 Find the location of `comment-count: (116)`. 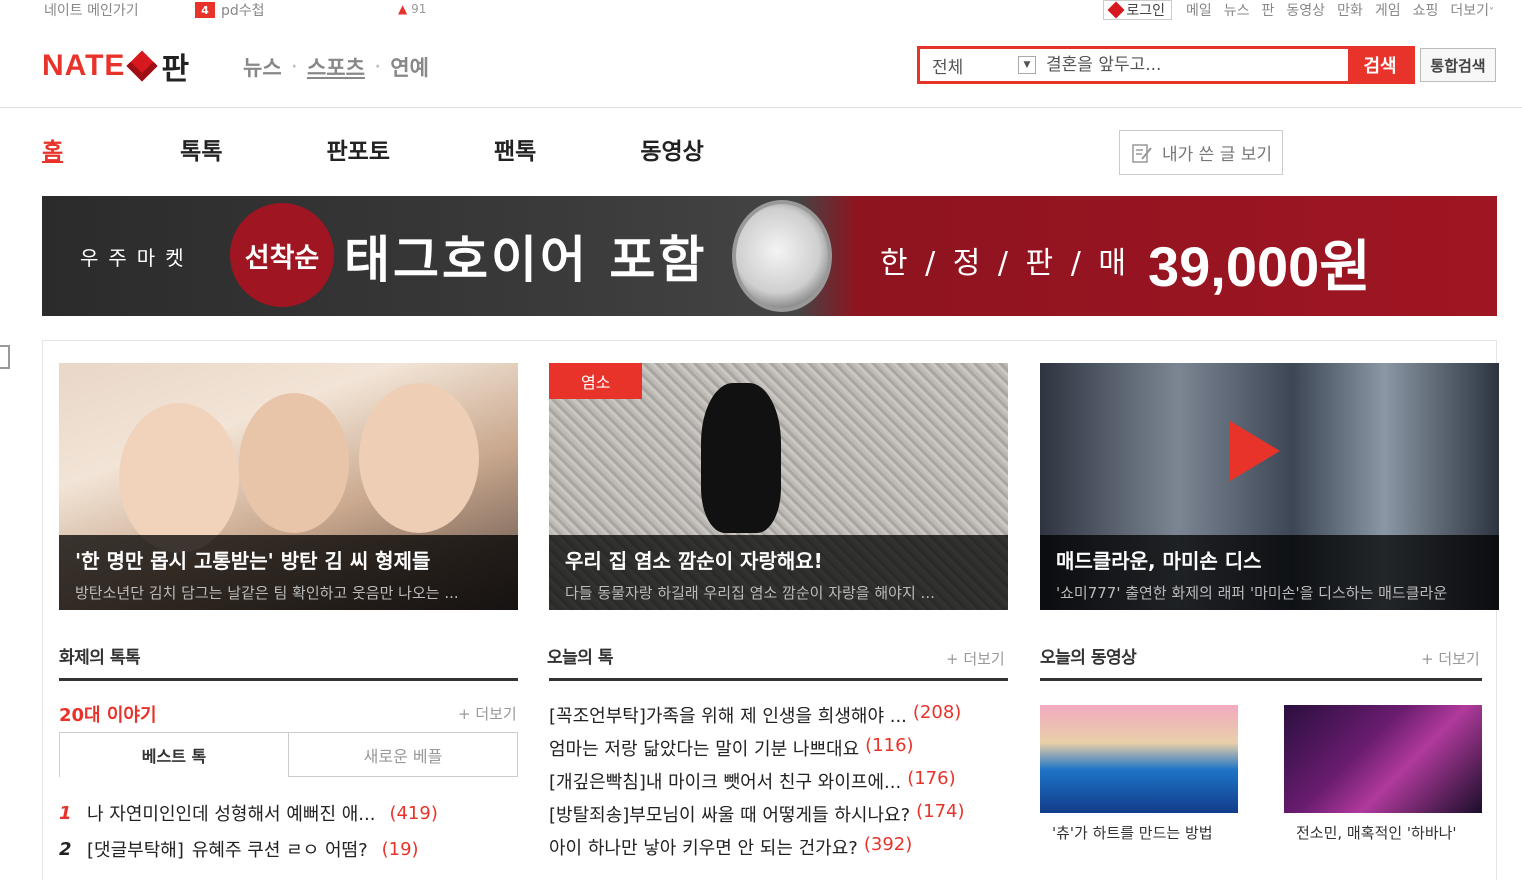

comment-count: (116) is located at coordinates (889, 745).